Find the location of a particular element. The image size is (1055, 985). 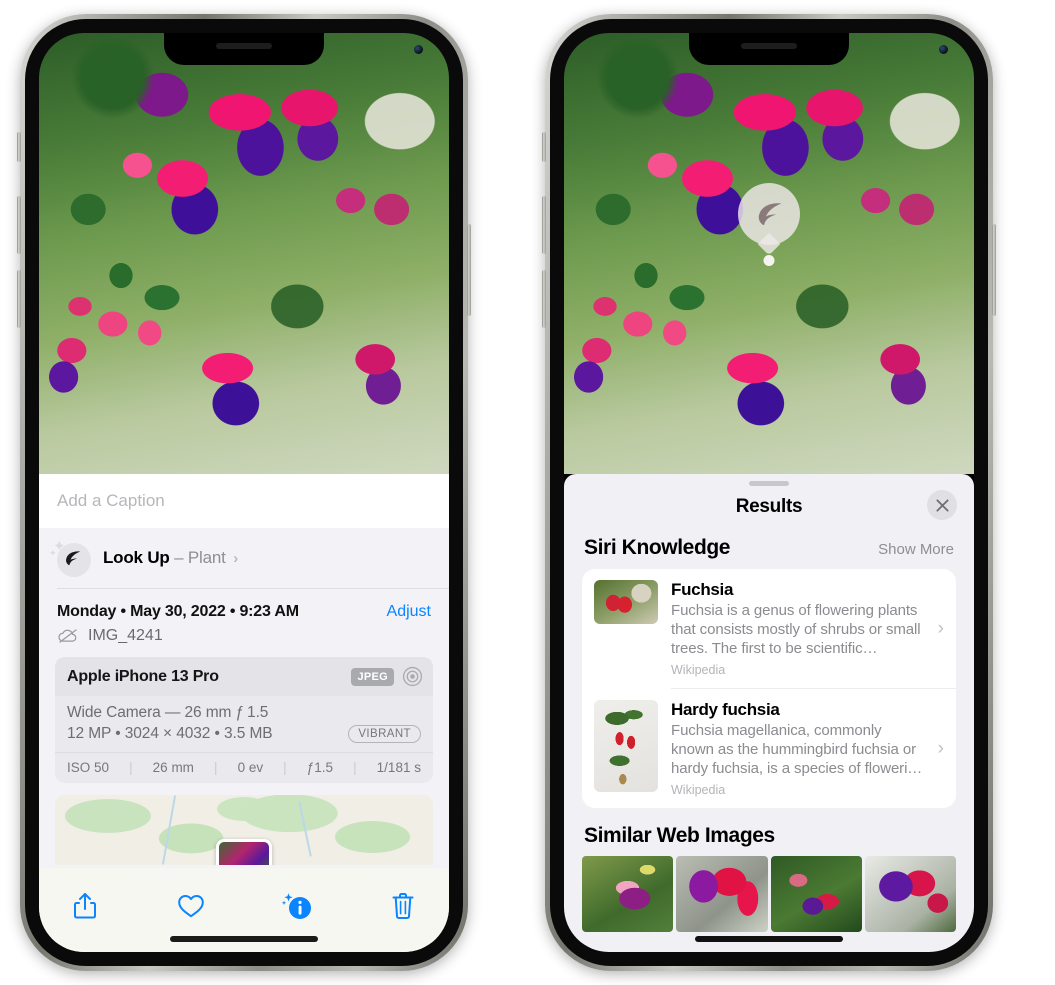

exif-exposure: 0 ev is located at coordinates (250, 767).